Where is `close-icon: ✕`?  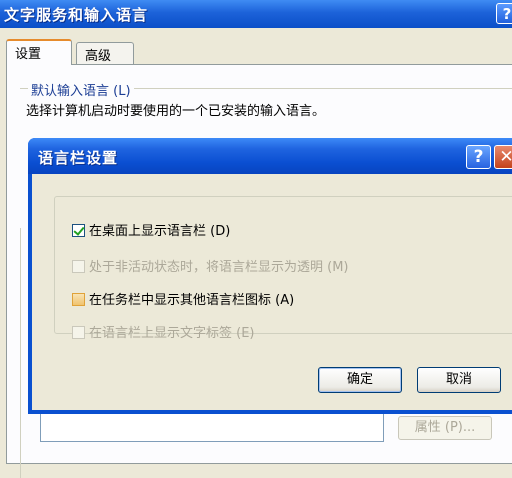 close-icon: ✕ is located at coordinates (505, 157).